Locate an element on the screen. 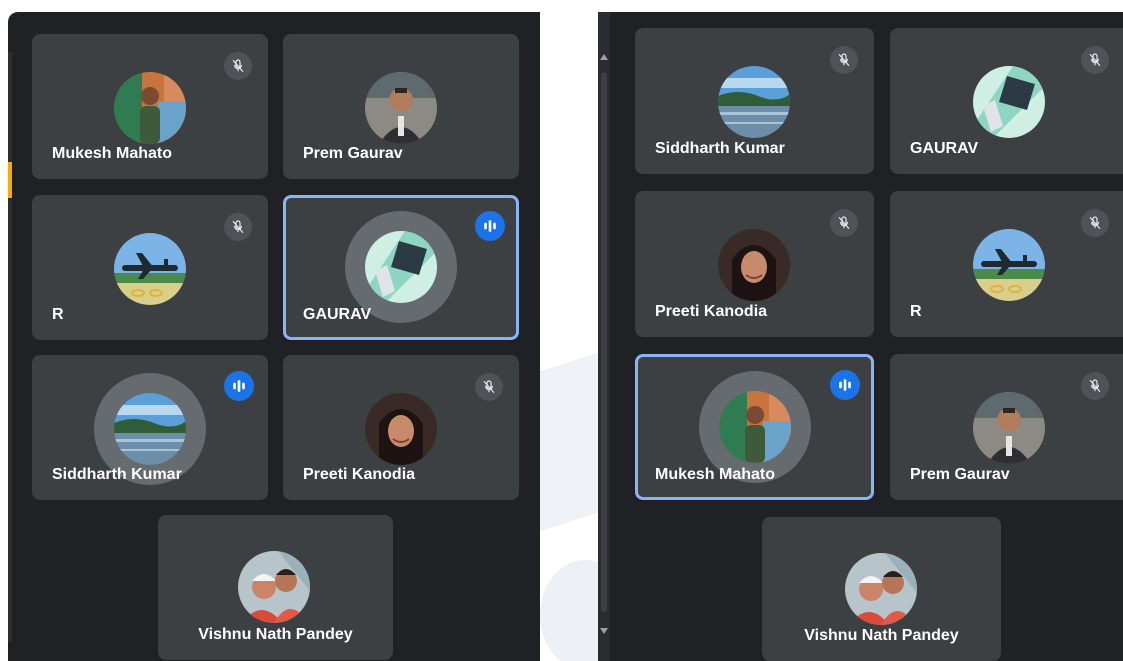 Image resolution: width=1123 pixels, height=661 pixels. scroll-track is located at coordinates (604, 342).